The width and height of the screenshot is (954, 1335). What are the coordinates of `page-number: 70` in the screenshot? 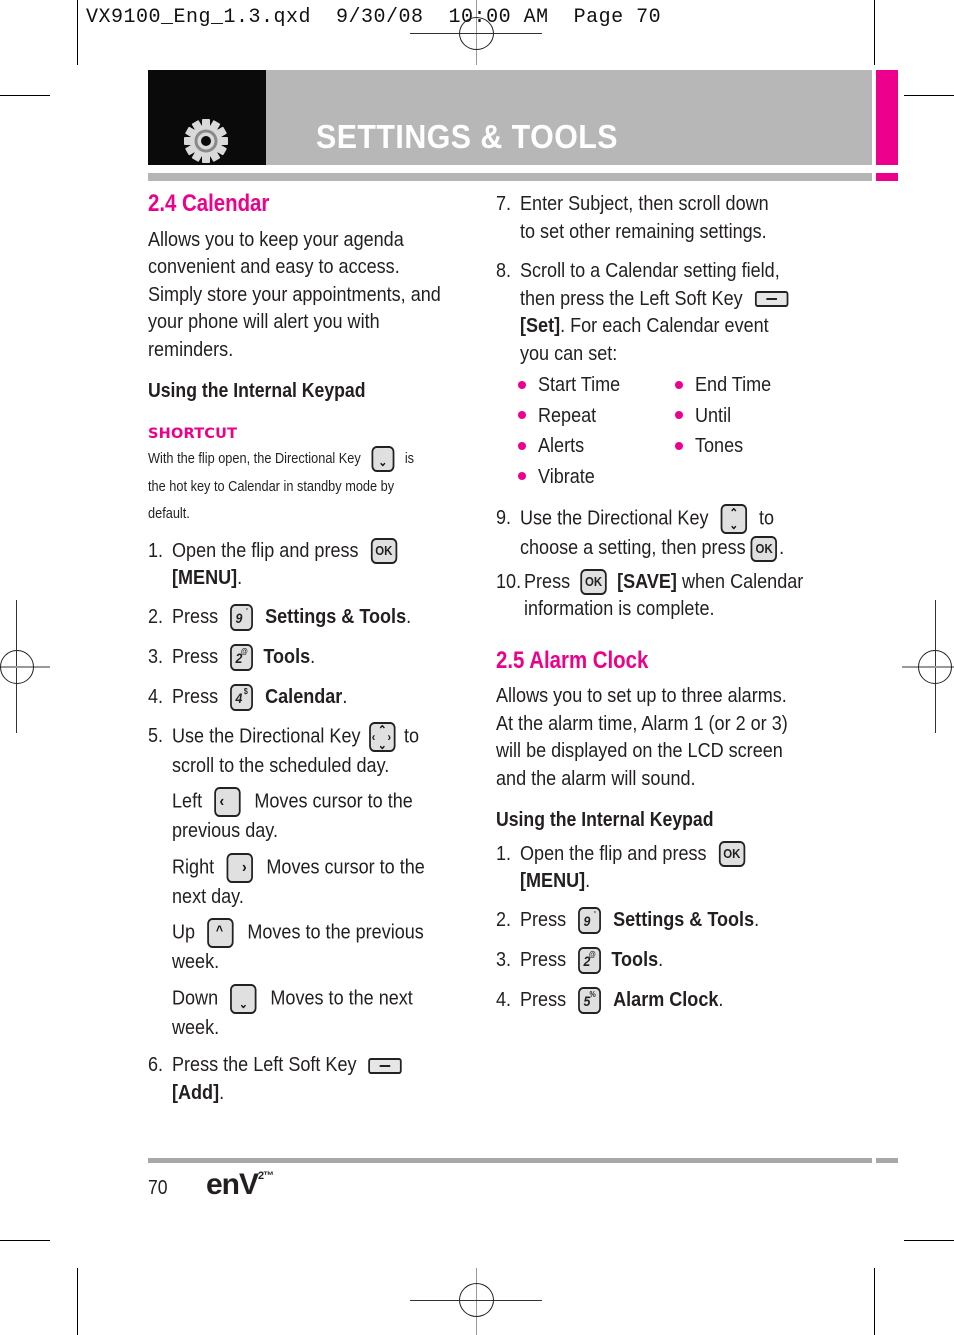 It's located at (158, 1188).